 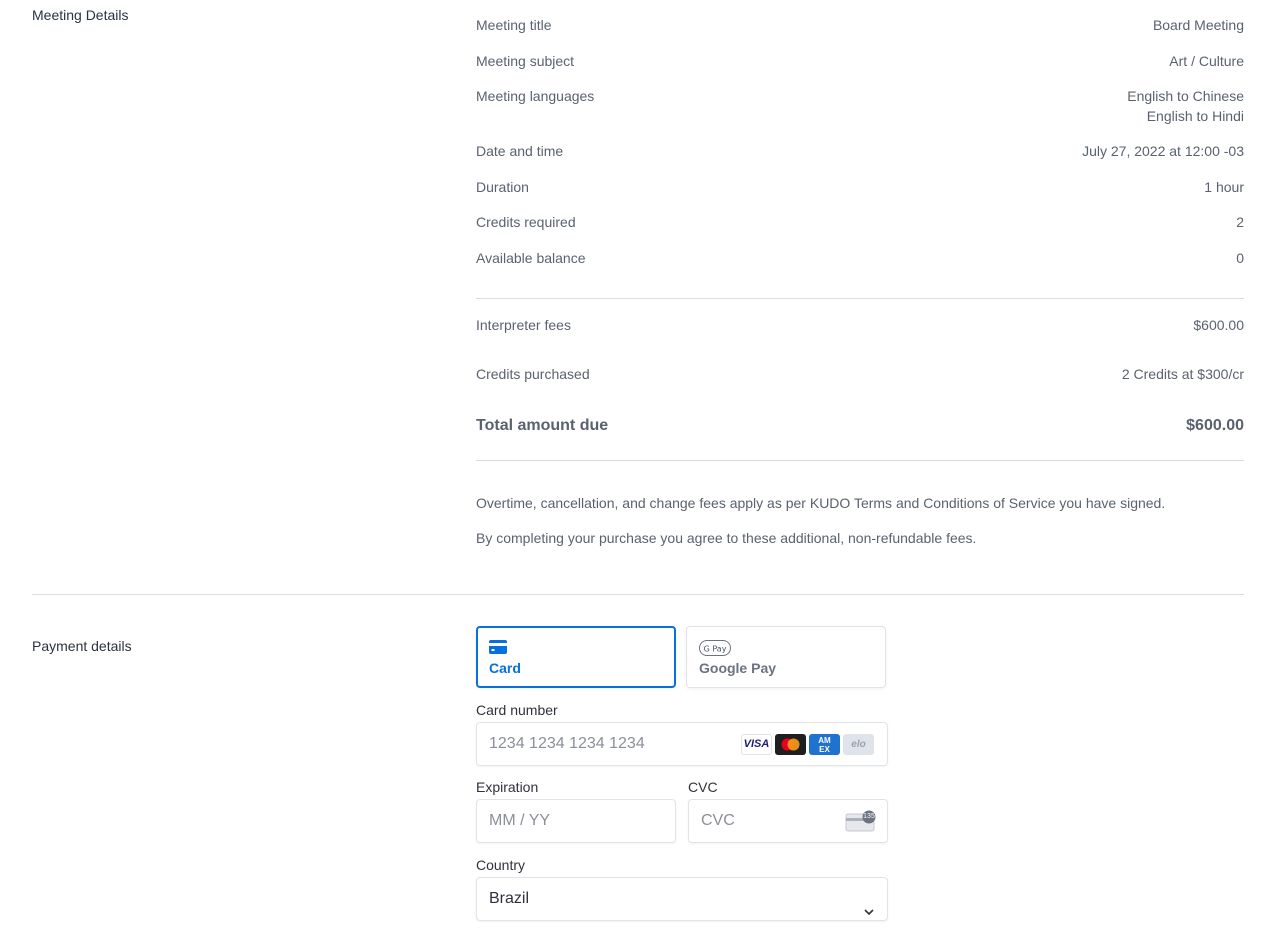 I want to click on fee-row-interpreter: Interpreter fees $600.00, so click(x=860, y=325).